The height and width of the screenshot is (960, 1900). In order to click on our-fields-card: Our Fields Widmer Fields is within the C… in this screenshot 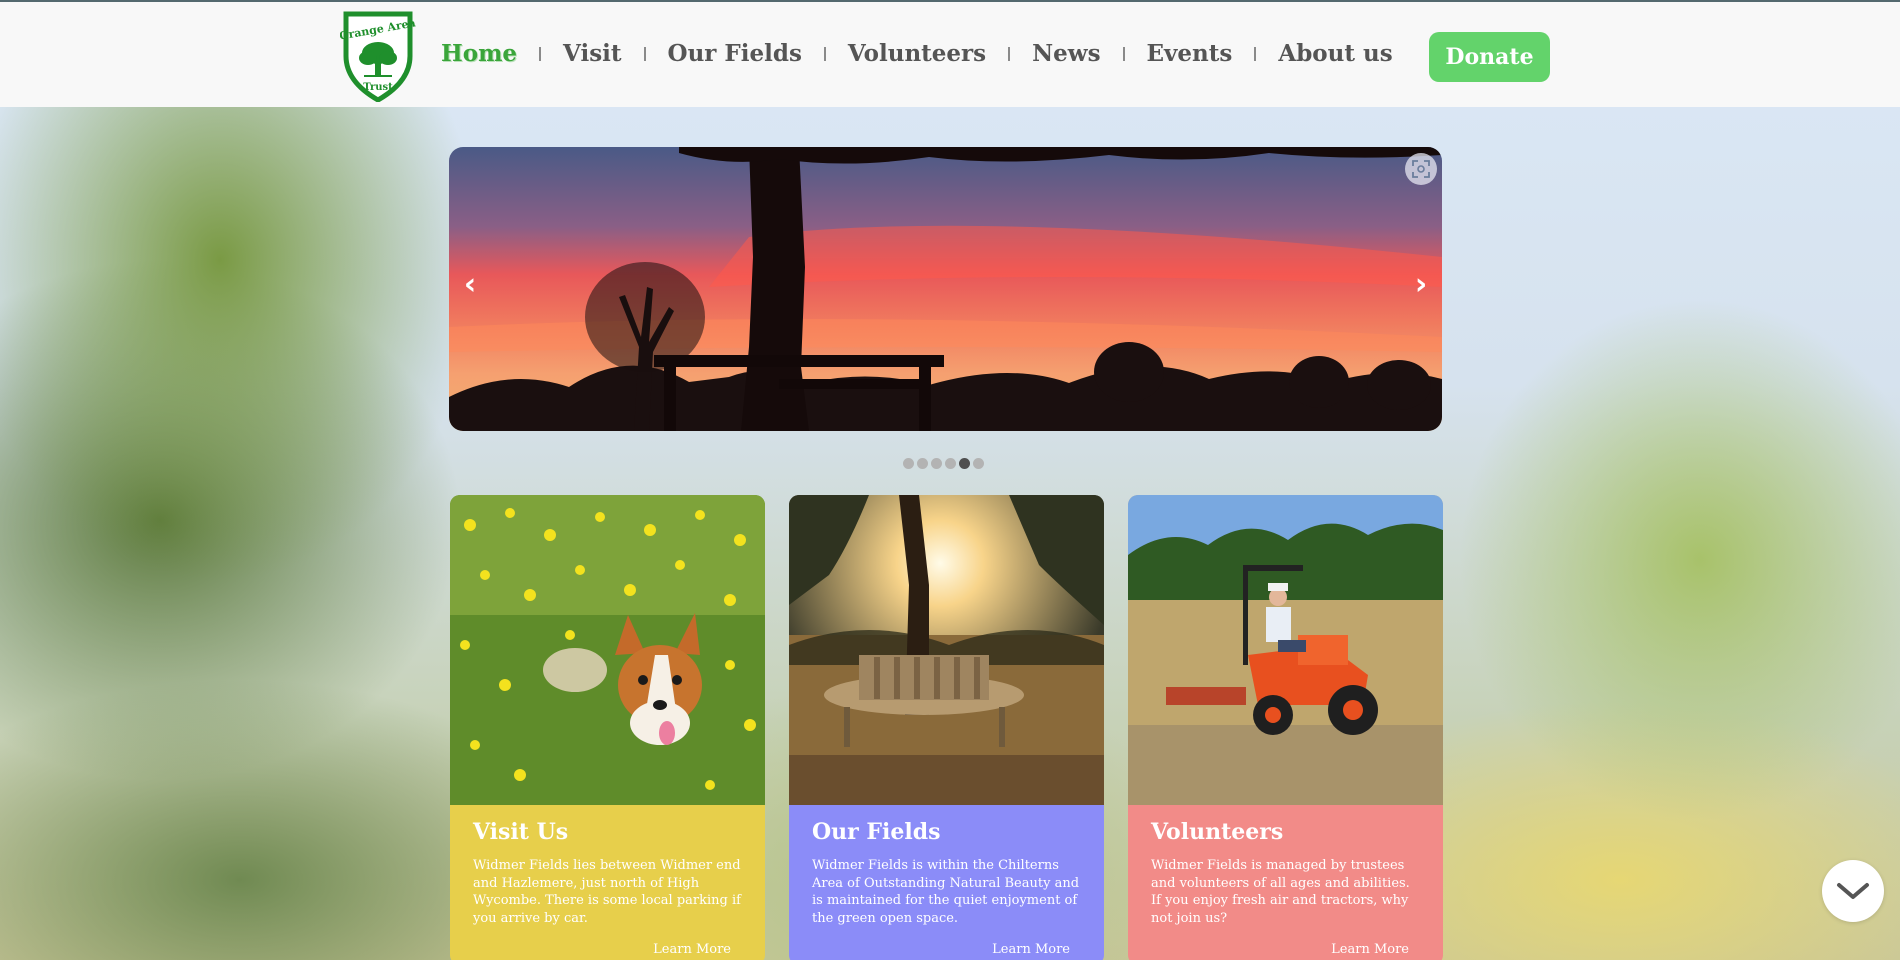, I will do `click(946, 727)`.